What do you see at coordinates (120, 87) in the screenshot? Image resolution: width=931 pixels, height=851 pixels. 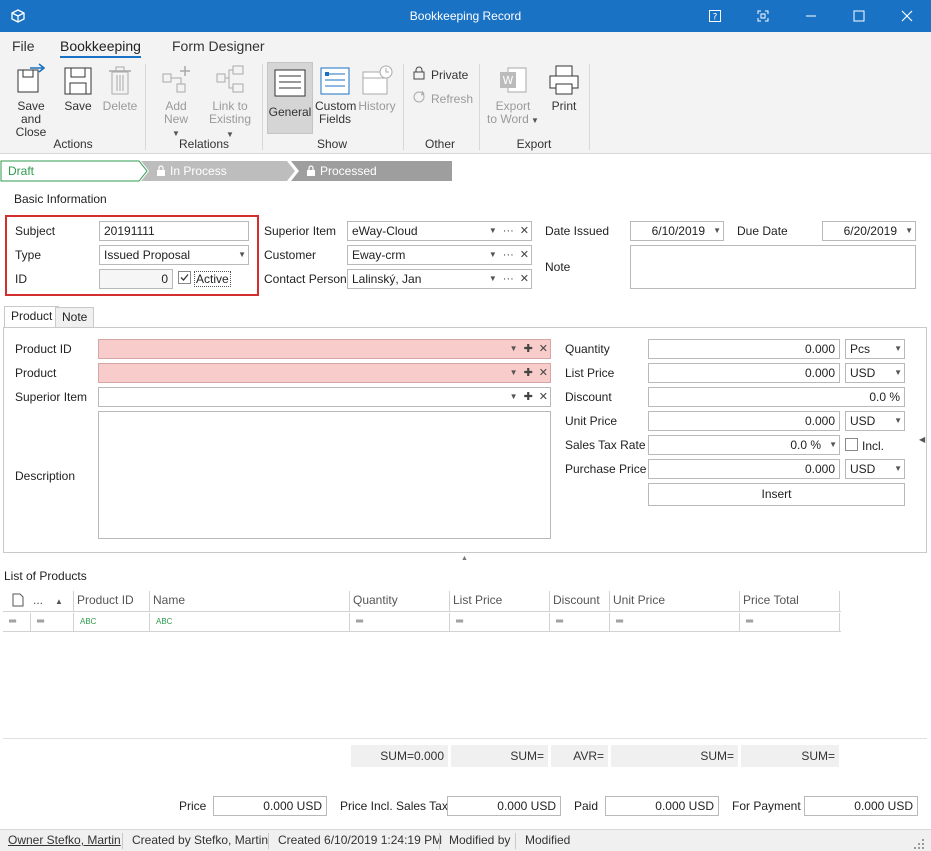 I see `delete-button: Delete` at bounding box center [120, 87].